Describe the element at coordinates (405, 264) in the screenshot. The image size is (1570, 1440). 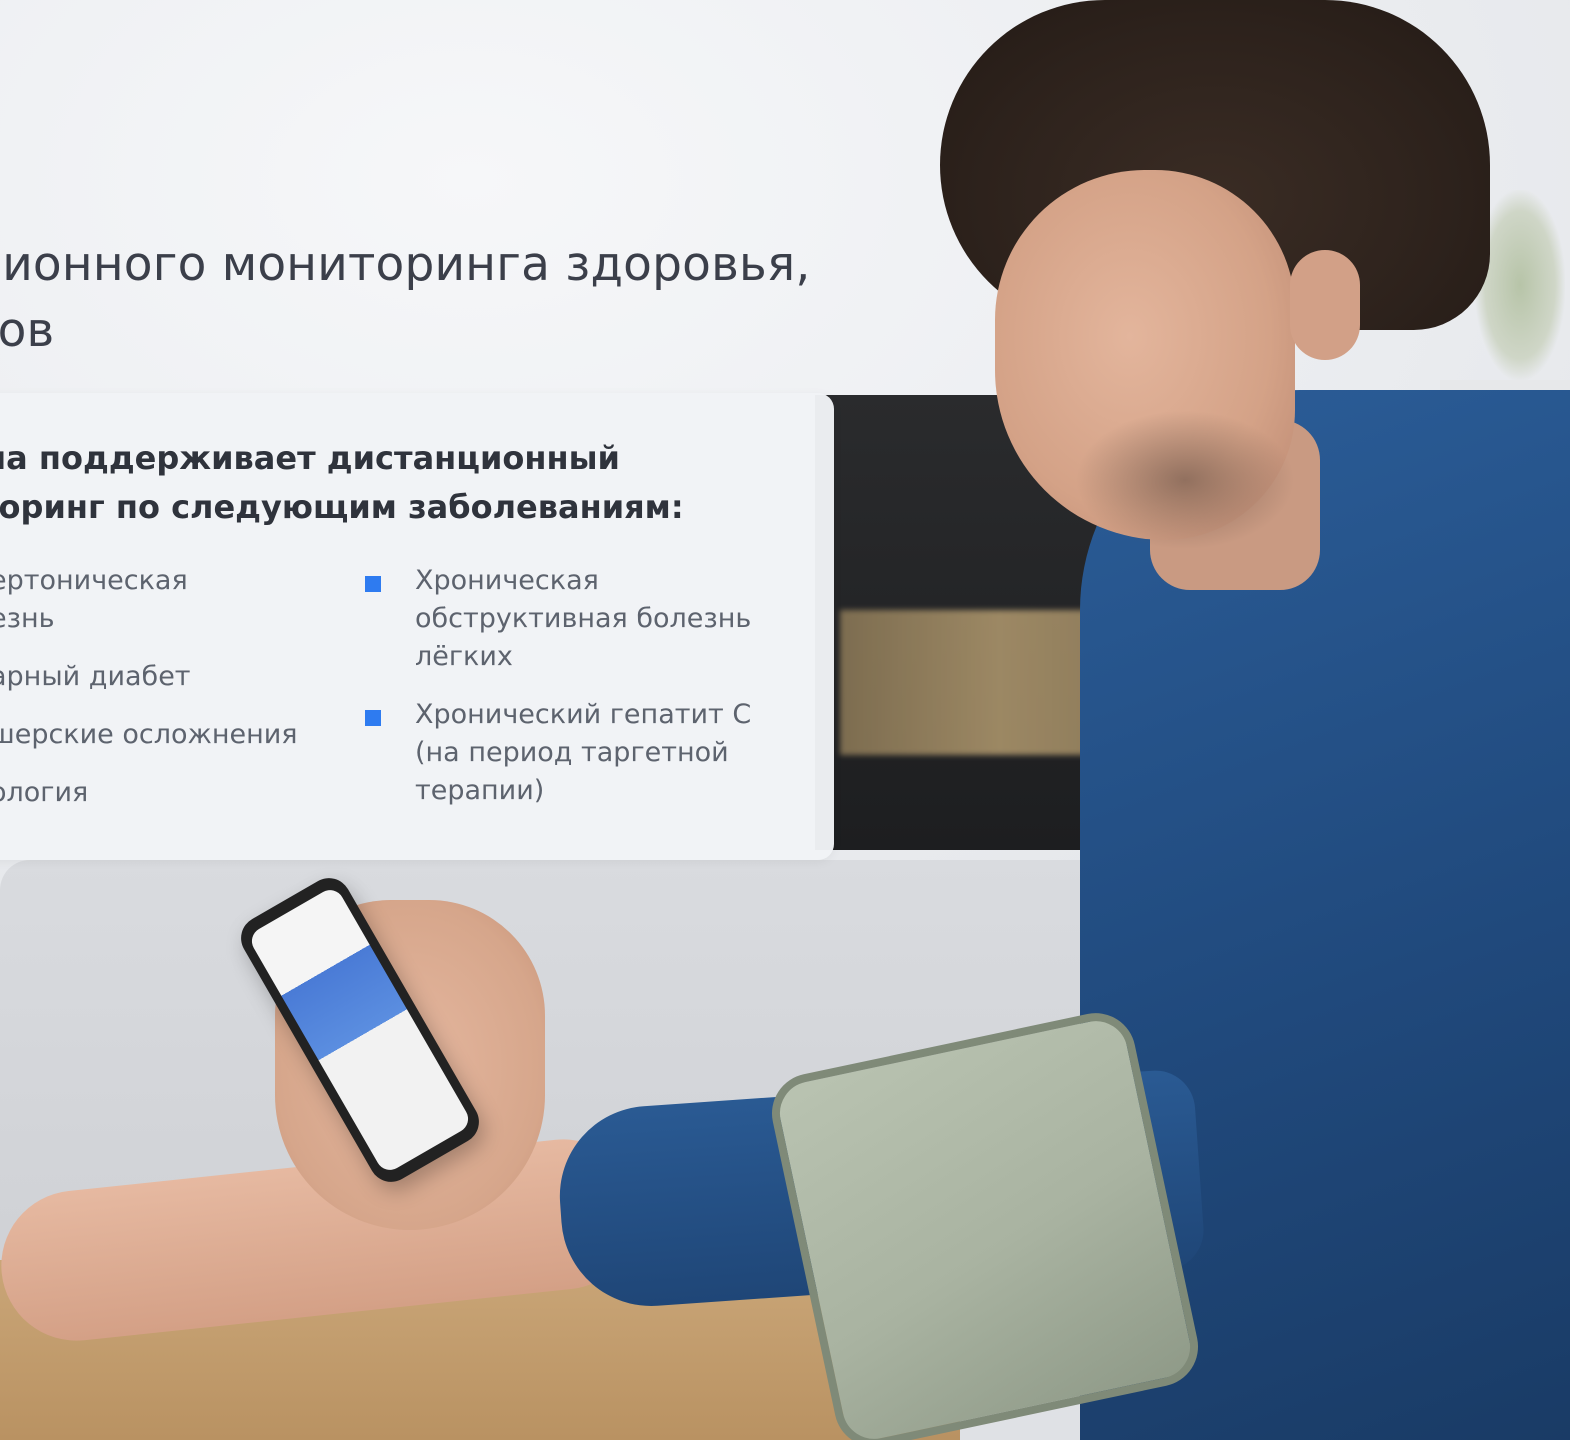
I see `headline-line-1: ционного мониторинга здоровья,` at that location.